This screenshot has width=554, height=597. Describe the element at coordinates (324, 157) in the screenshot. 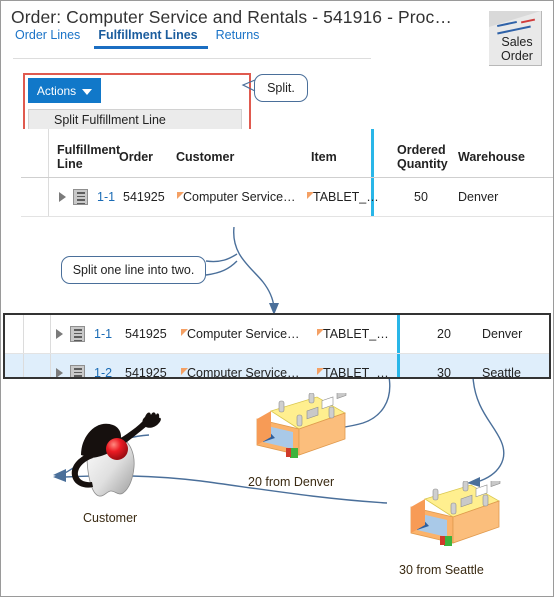

I see `column-header-item: Item` at that location.